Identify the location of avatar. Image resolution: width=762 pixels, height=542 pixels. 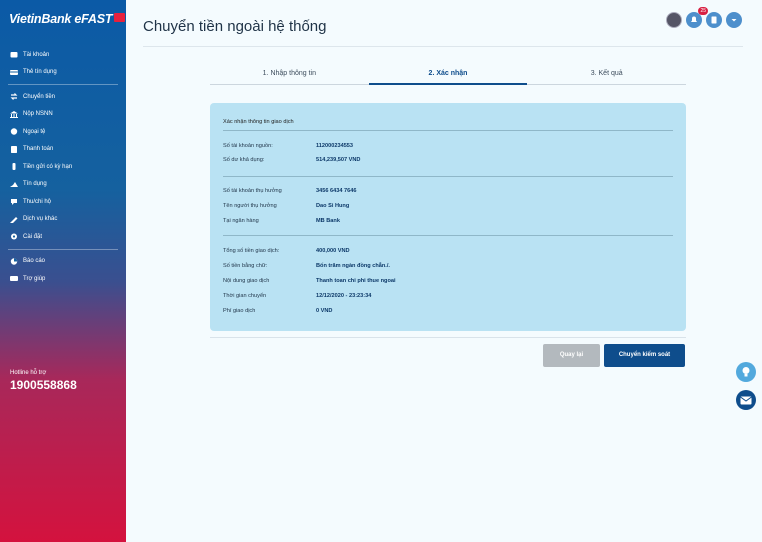
(674, 20).